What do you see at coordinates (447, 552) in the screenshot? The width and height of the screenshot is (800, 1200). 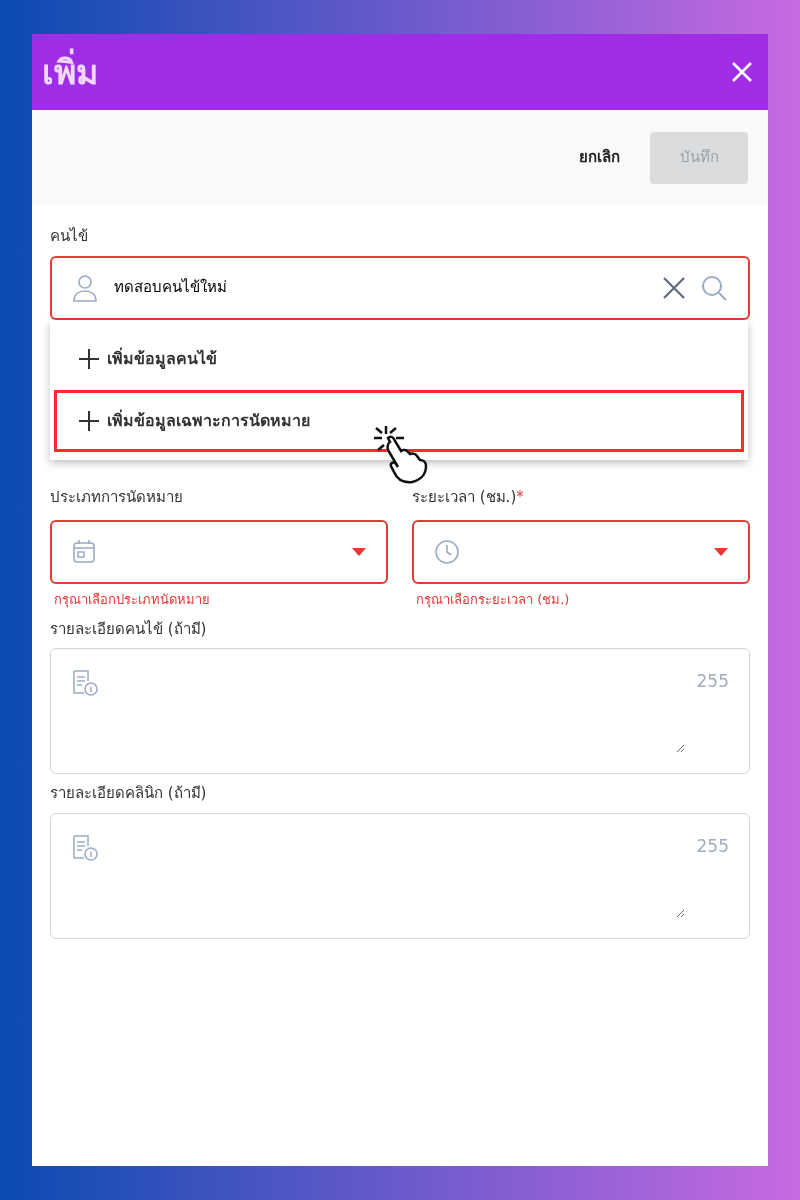 I see `clock-icon` at bounding box center [447, 552].